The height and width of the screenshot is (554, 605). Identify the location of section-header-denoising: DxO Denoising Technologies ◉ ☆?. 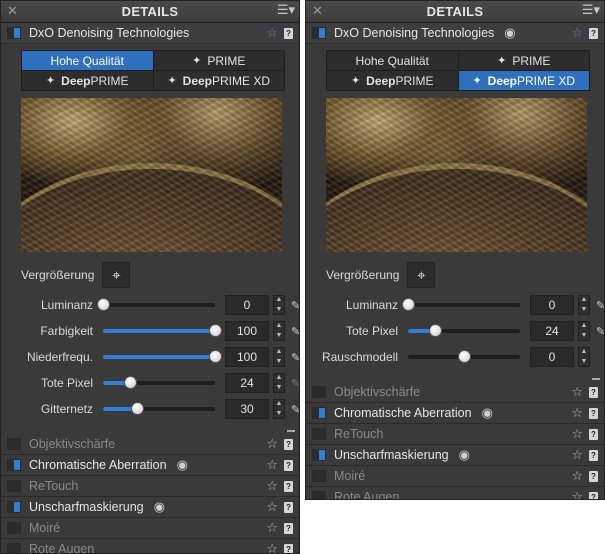
(455, 33).